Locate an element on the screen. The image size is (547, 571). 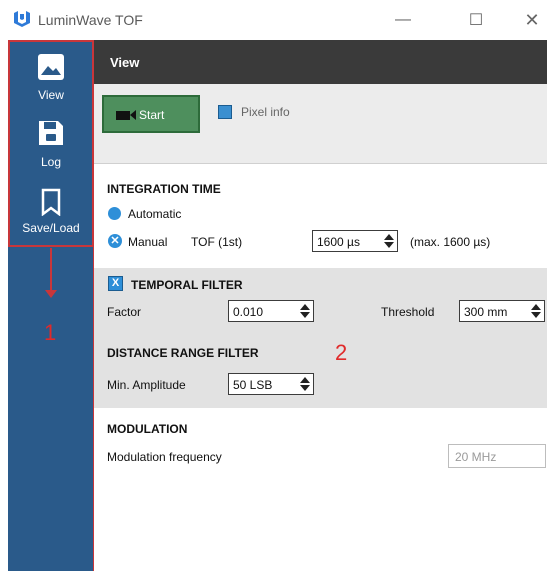
min-amplitude-value: 50 LSB is located at coordinates (253, 385).